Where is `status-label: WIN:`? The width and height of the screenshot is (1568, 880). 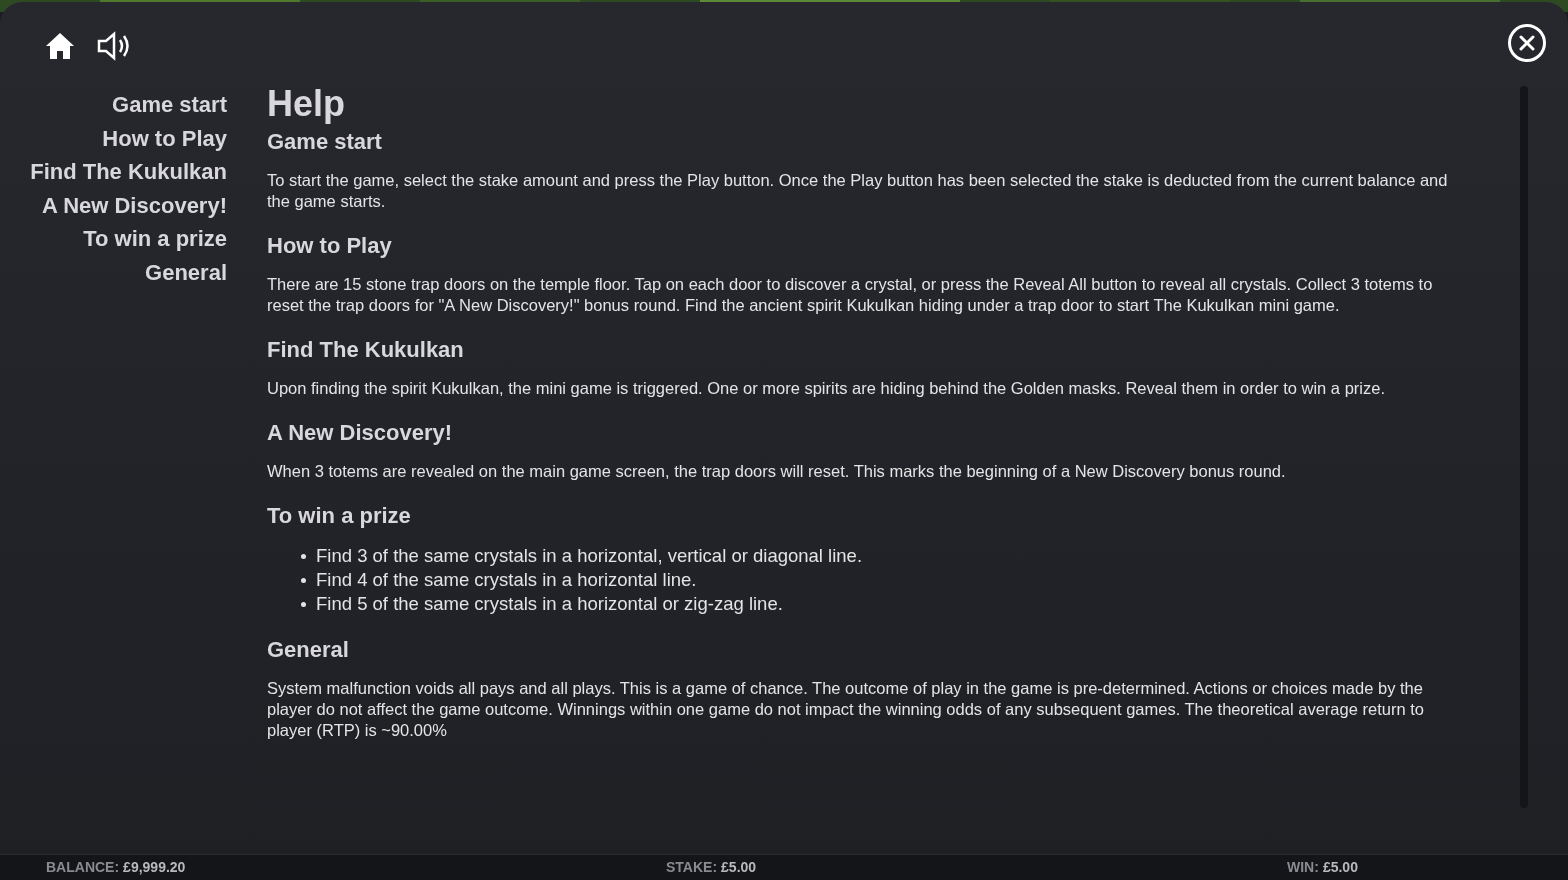
status-label: WIN: is located at coordinates (1303, 867).